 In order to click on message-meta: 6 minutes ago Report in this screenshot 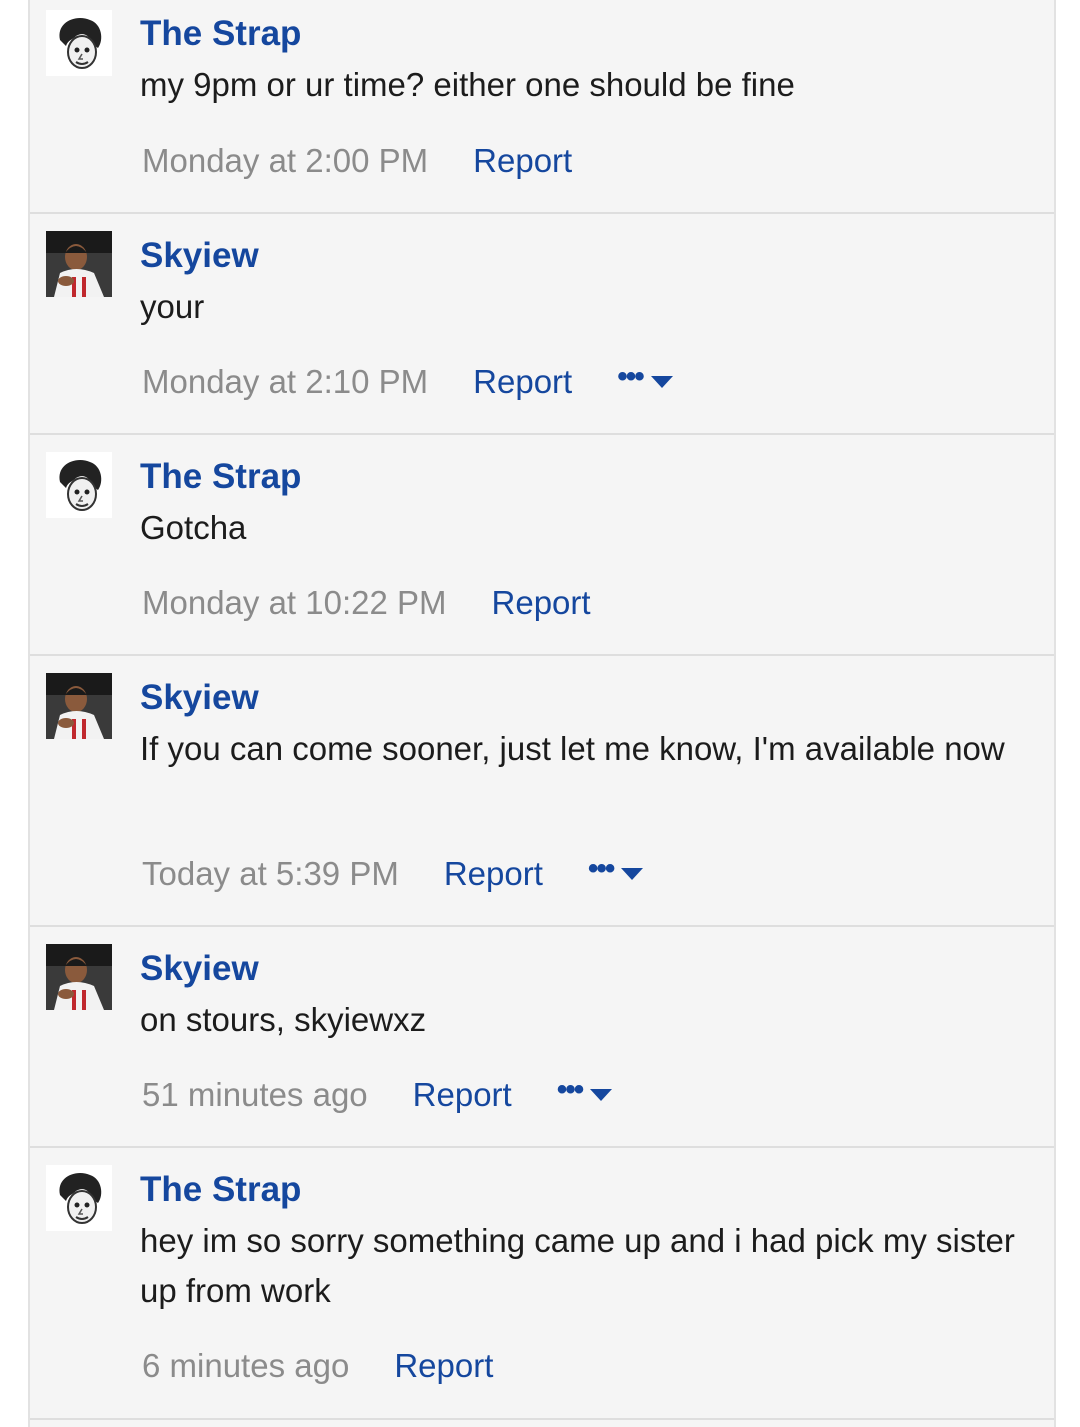, I will do `click(340, 1366)`.